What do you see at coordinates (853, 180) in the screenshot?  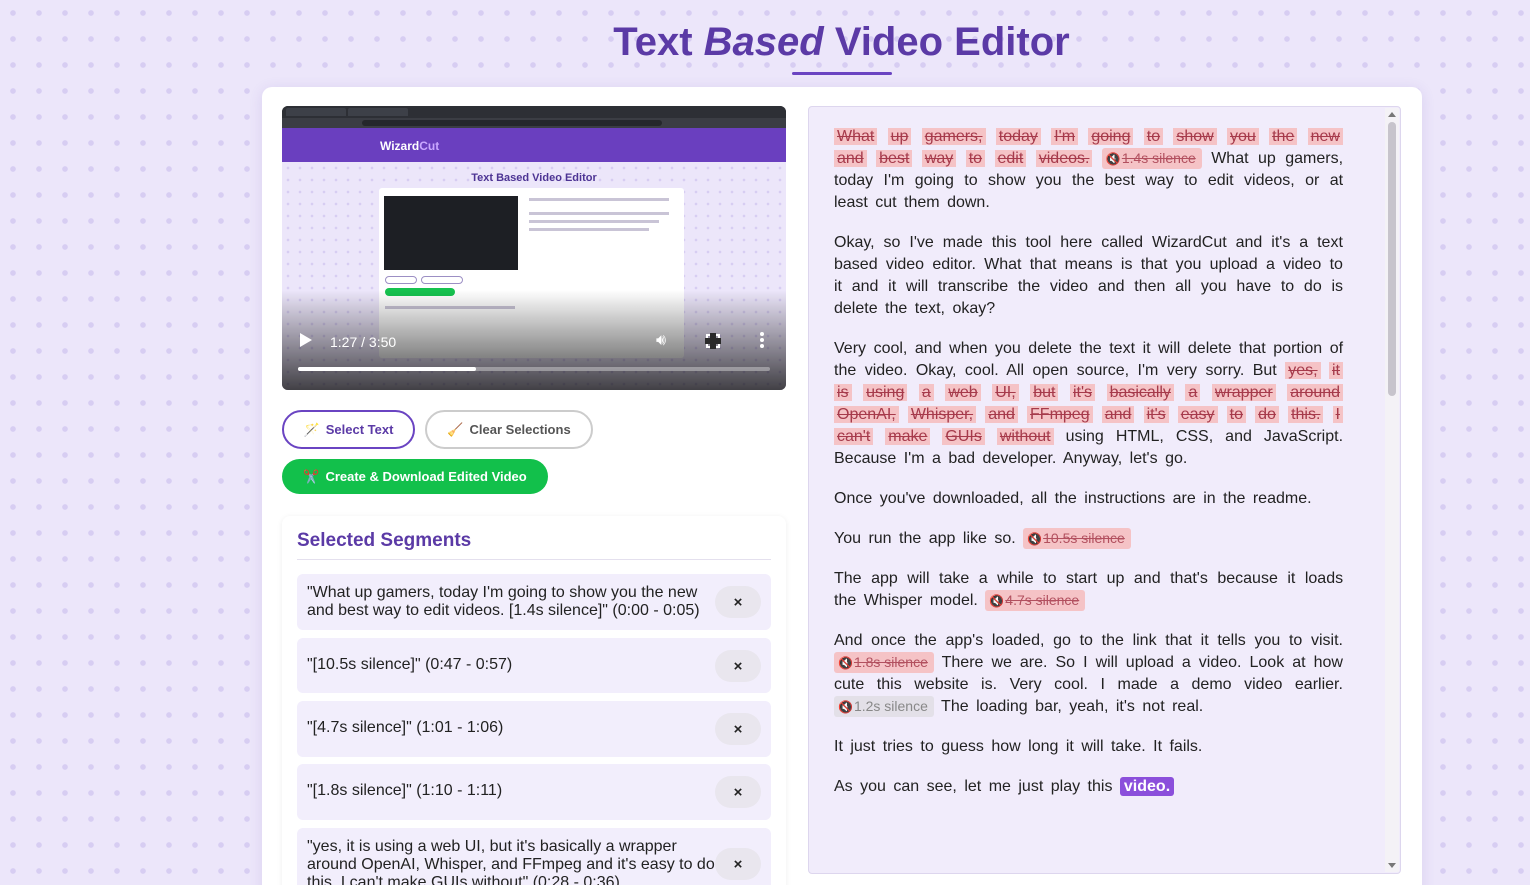 I see `transcript-word: today` at bounding box center [853, 180].